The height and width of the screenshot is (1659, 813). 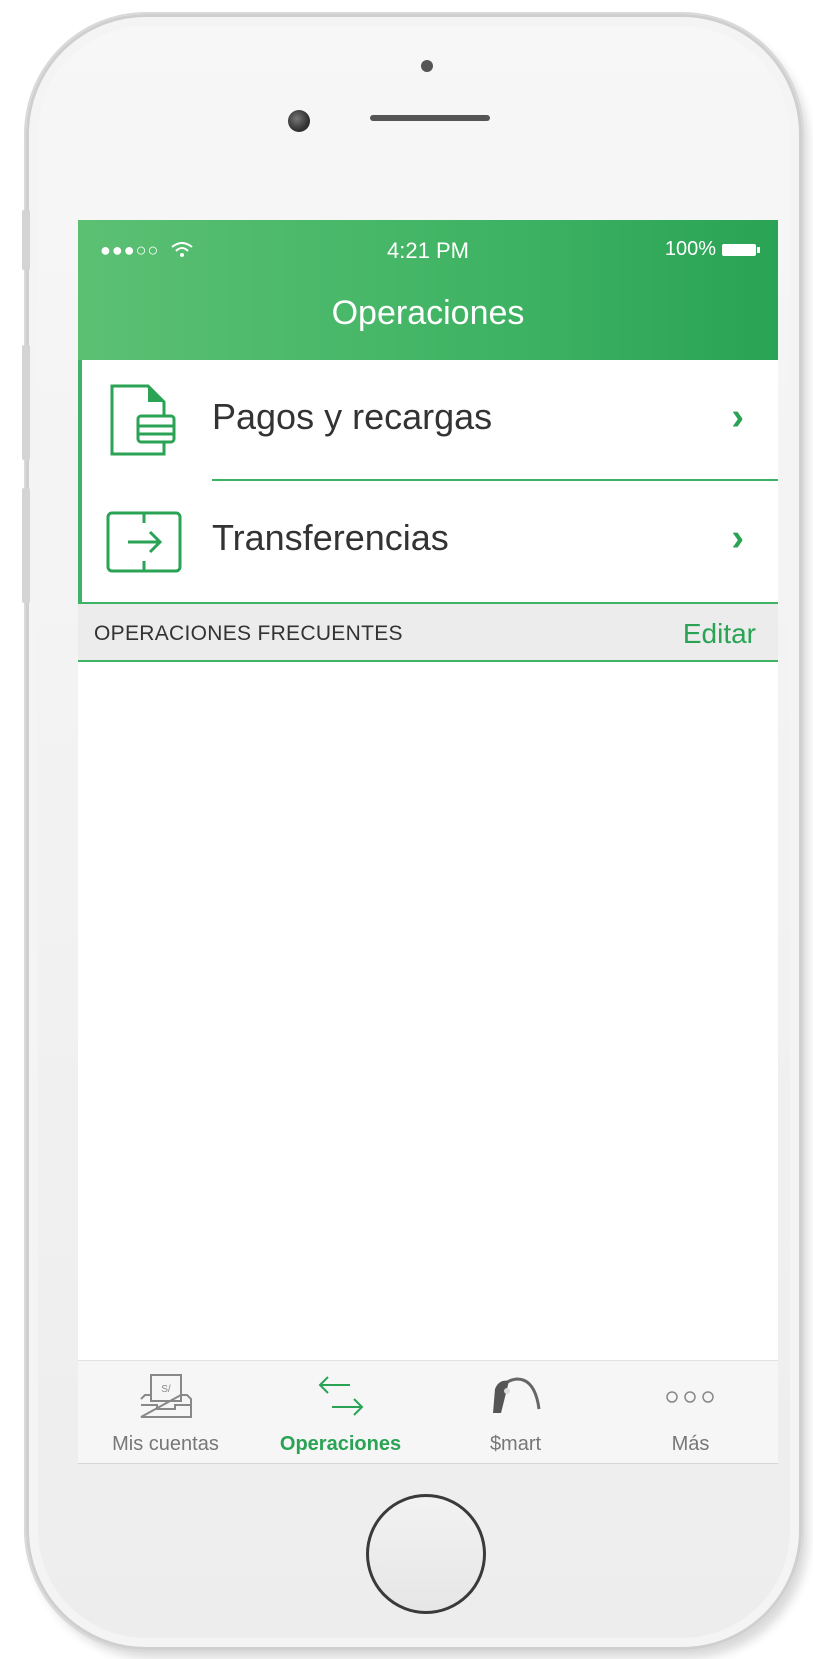 I want to click on earpiece-speaker, so click(x=430, y=118).